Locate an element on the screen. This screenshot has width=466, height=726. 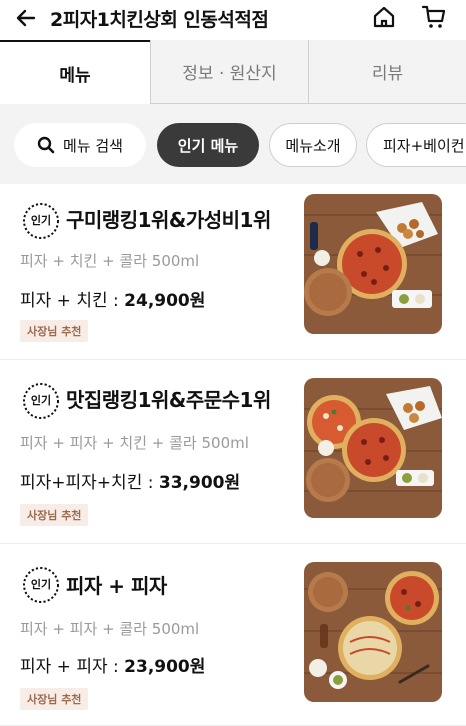
cart-icon is located at coordinates (433, 16).